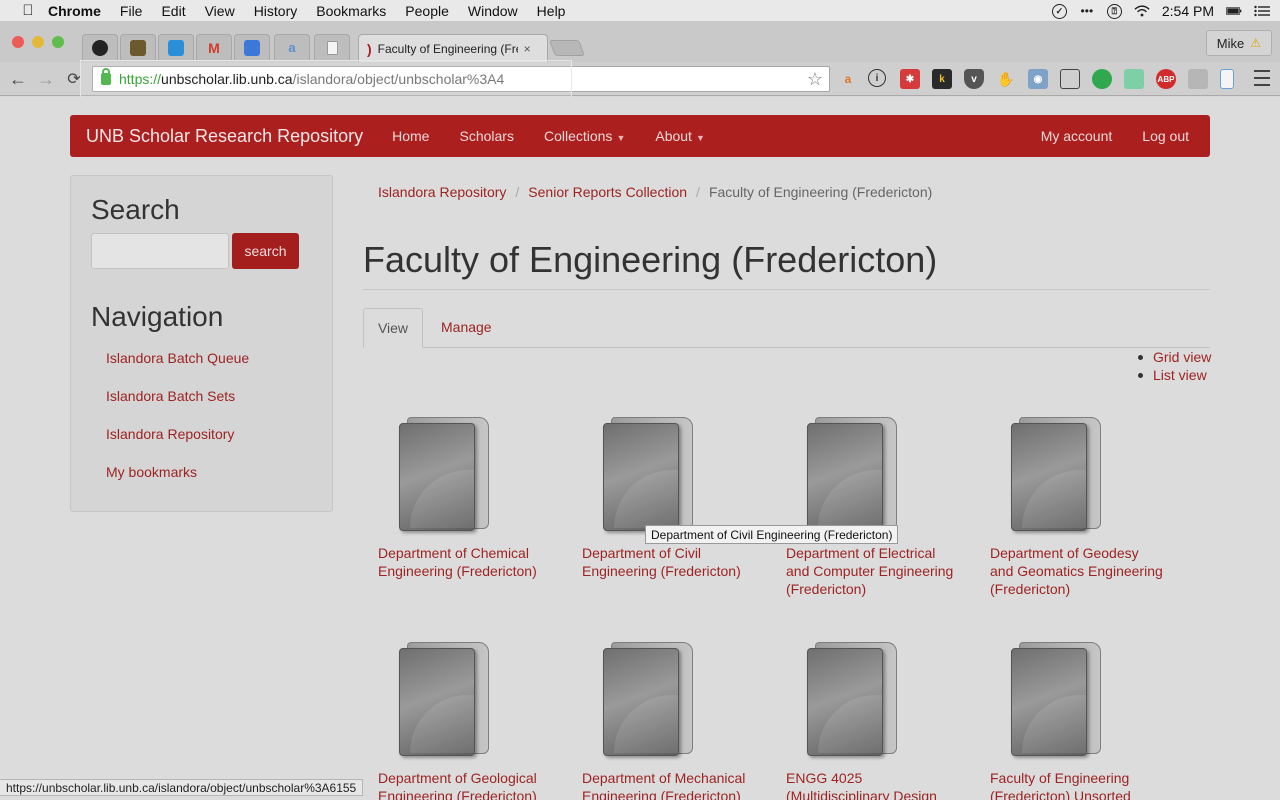 The width and height of the screenshot is (1280, 800). What do you see at coordinates (486, 136) in the screenshot?
I see `nav-scholars: Scholars` at bounding box center [486, 136].